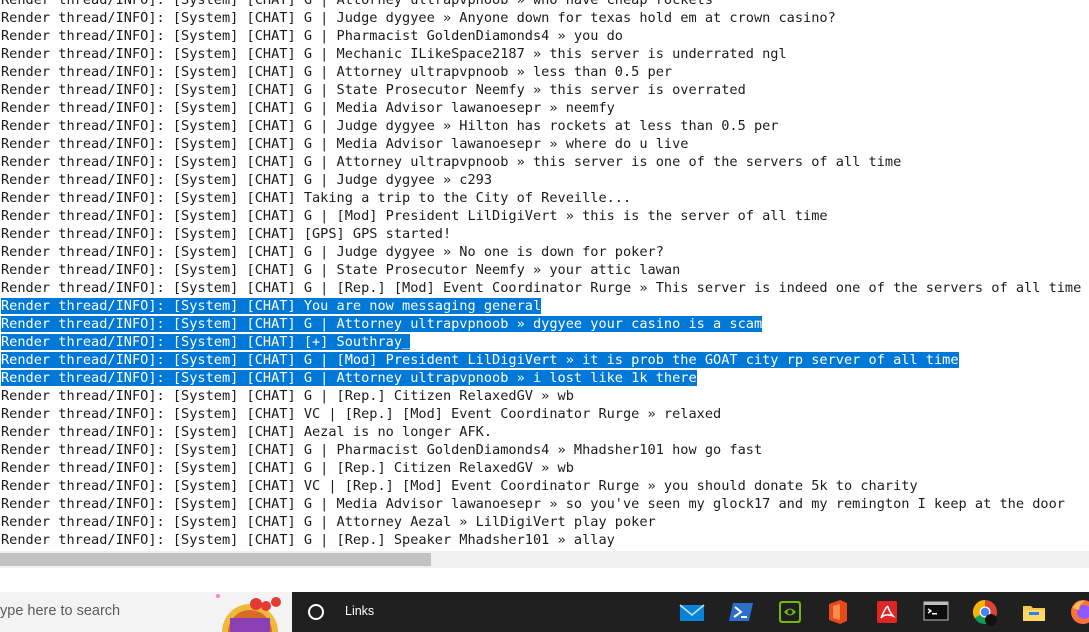 This screenshot has height=632, width=1089. I want to click on firefox-icon, so click(1079, 612).